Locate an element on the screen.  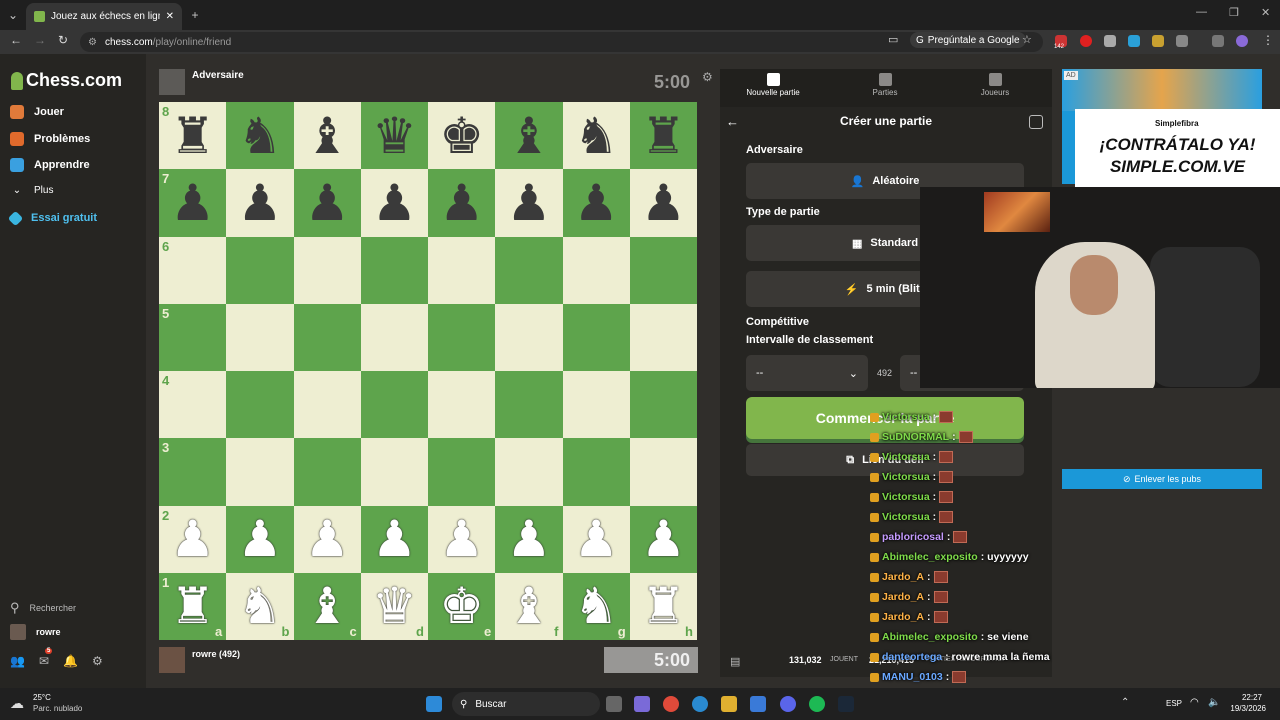
board-square: ♛ is located at coordinates (394, 136).